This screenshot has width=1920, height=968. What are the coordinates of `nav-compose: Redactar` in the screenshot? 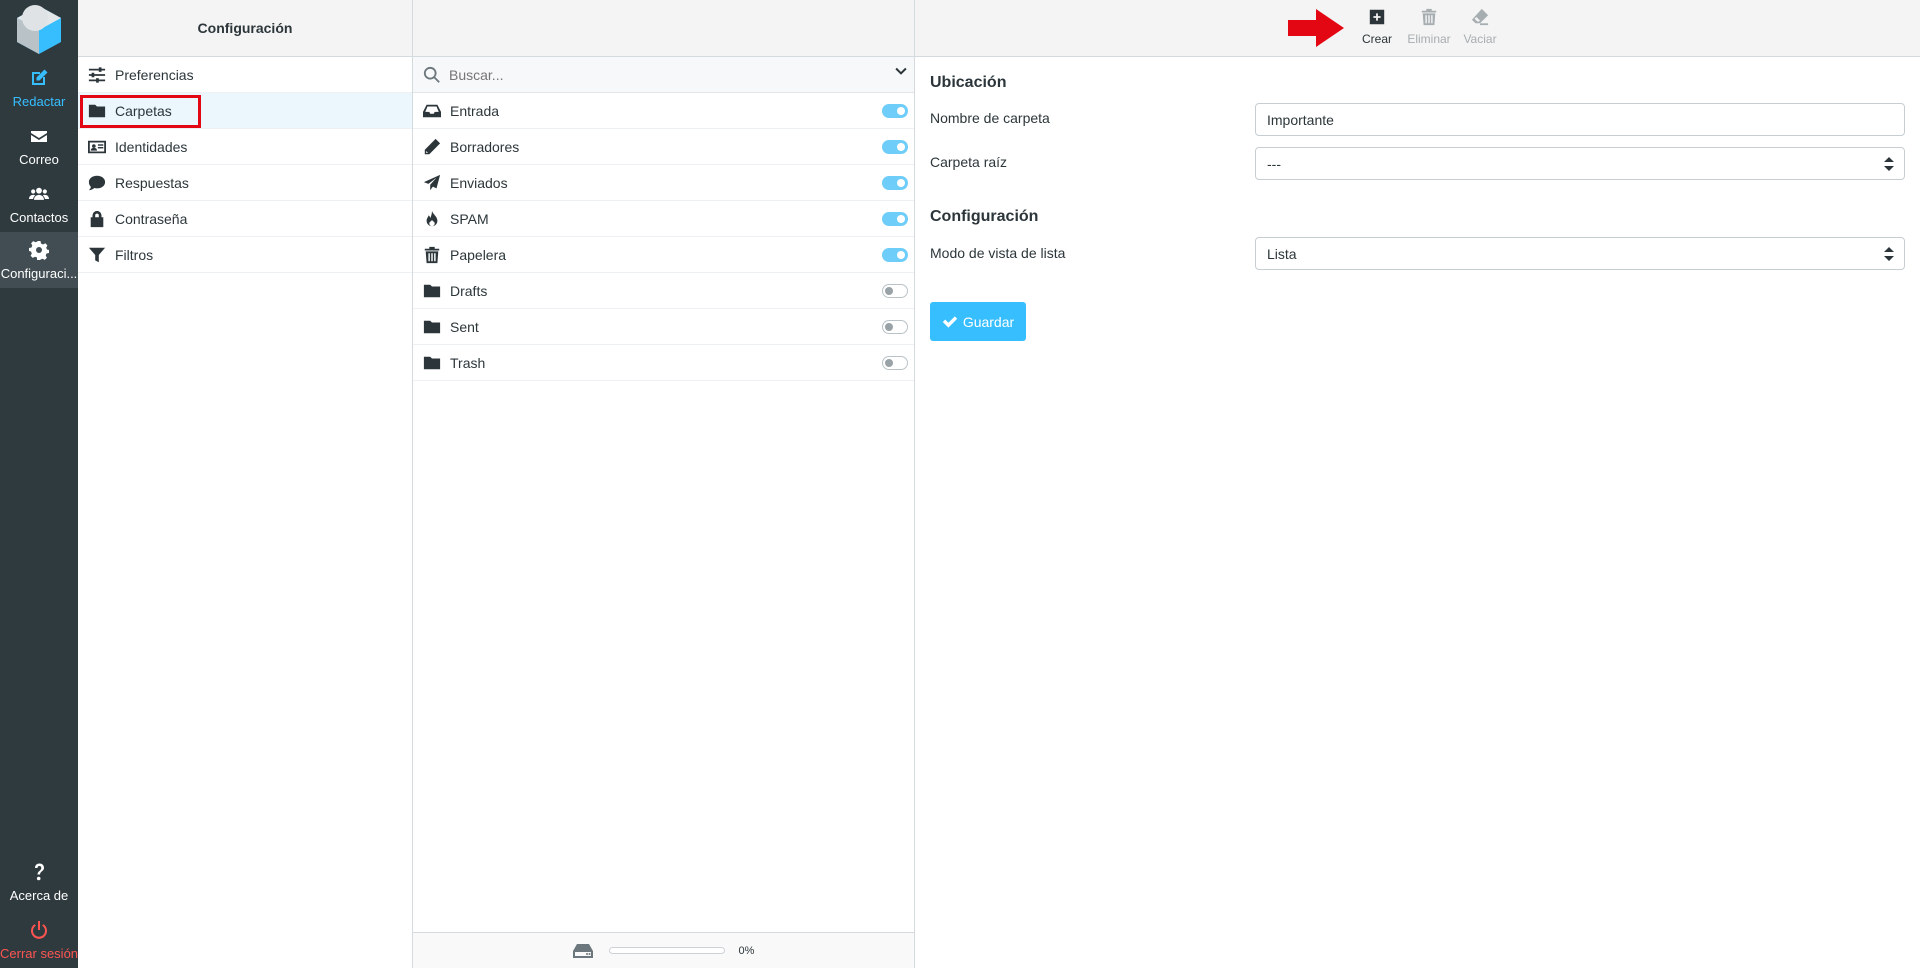 It's located at (39, 88).